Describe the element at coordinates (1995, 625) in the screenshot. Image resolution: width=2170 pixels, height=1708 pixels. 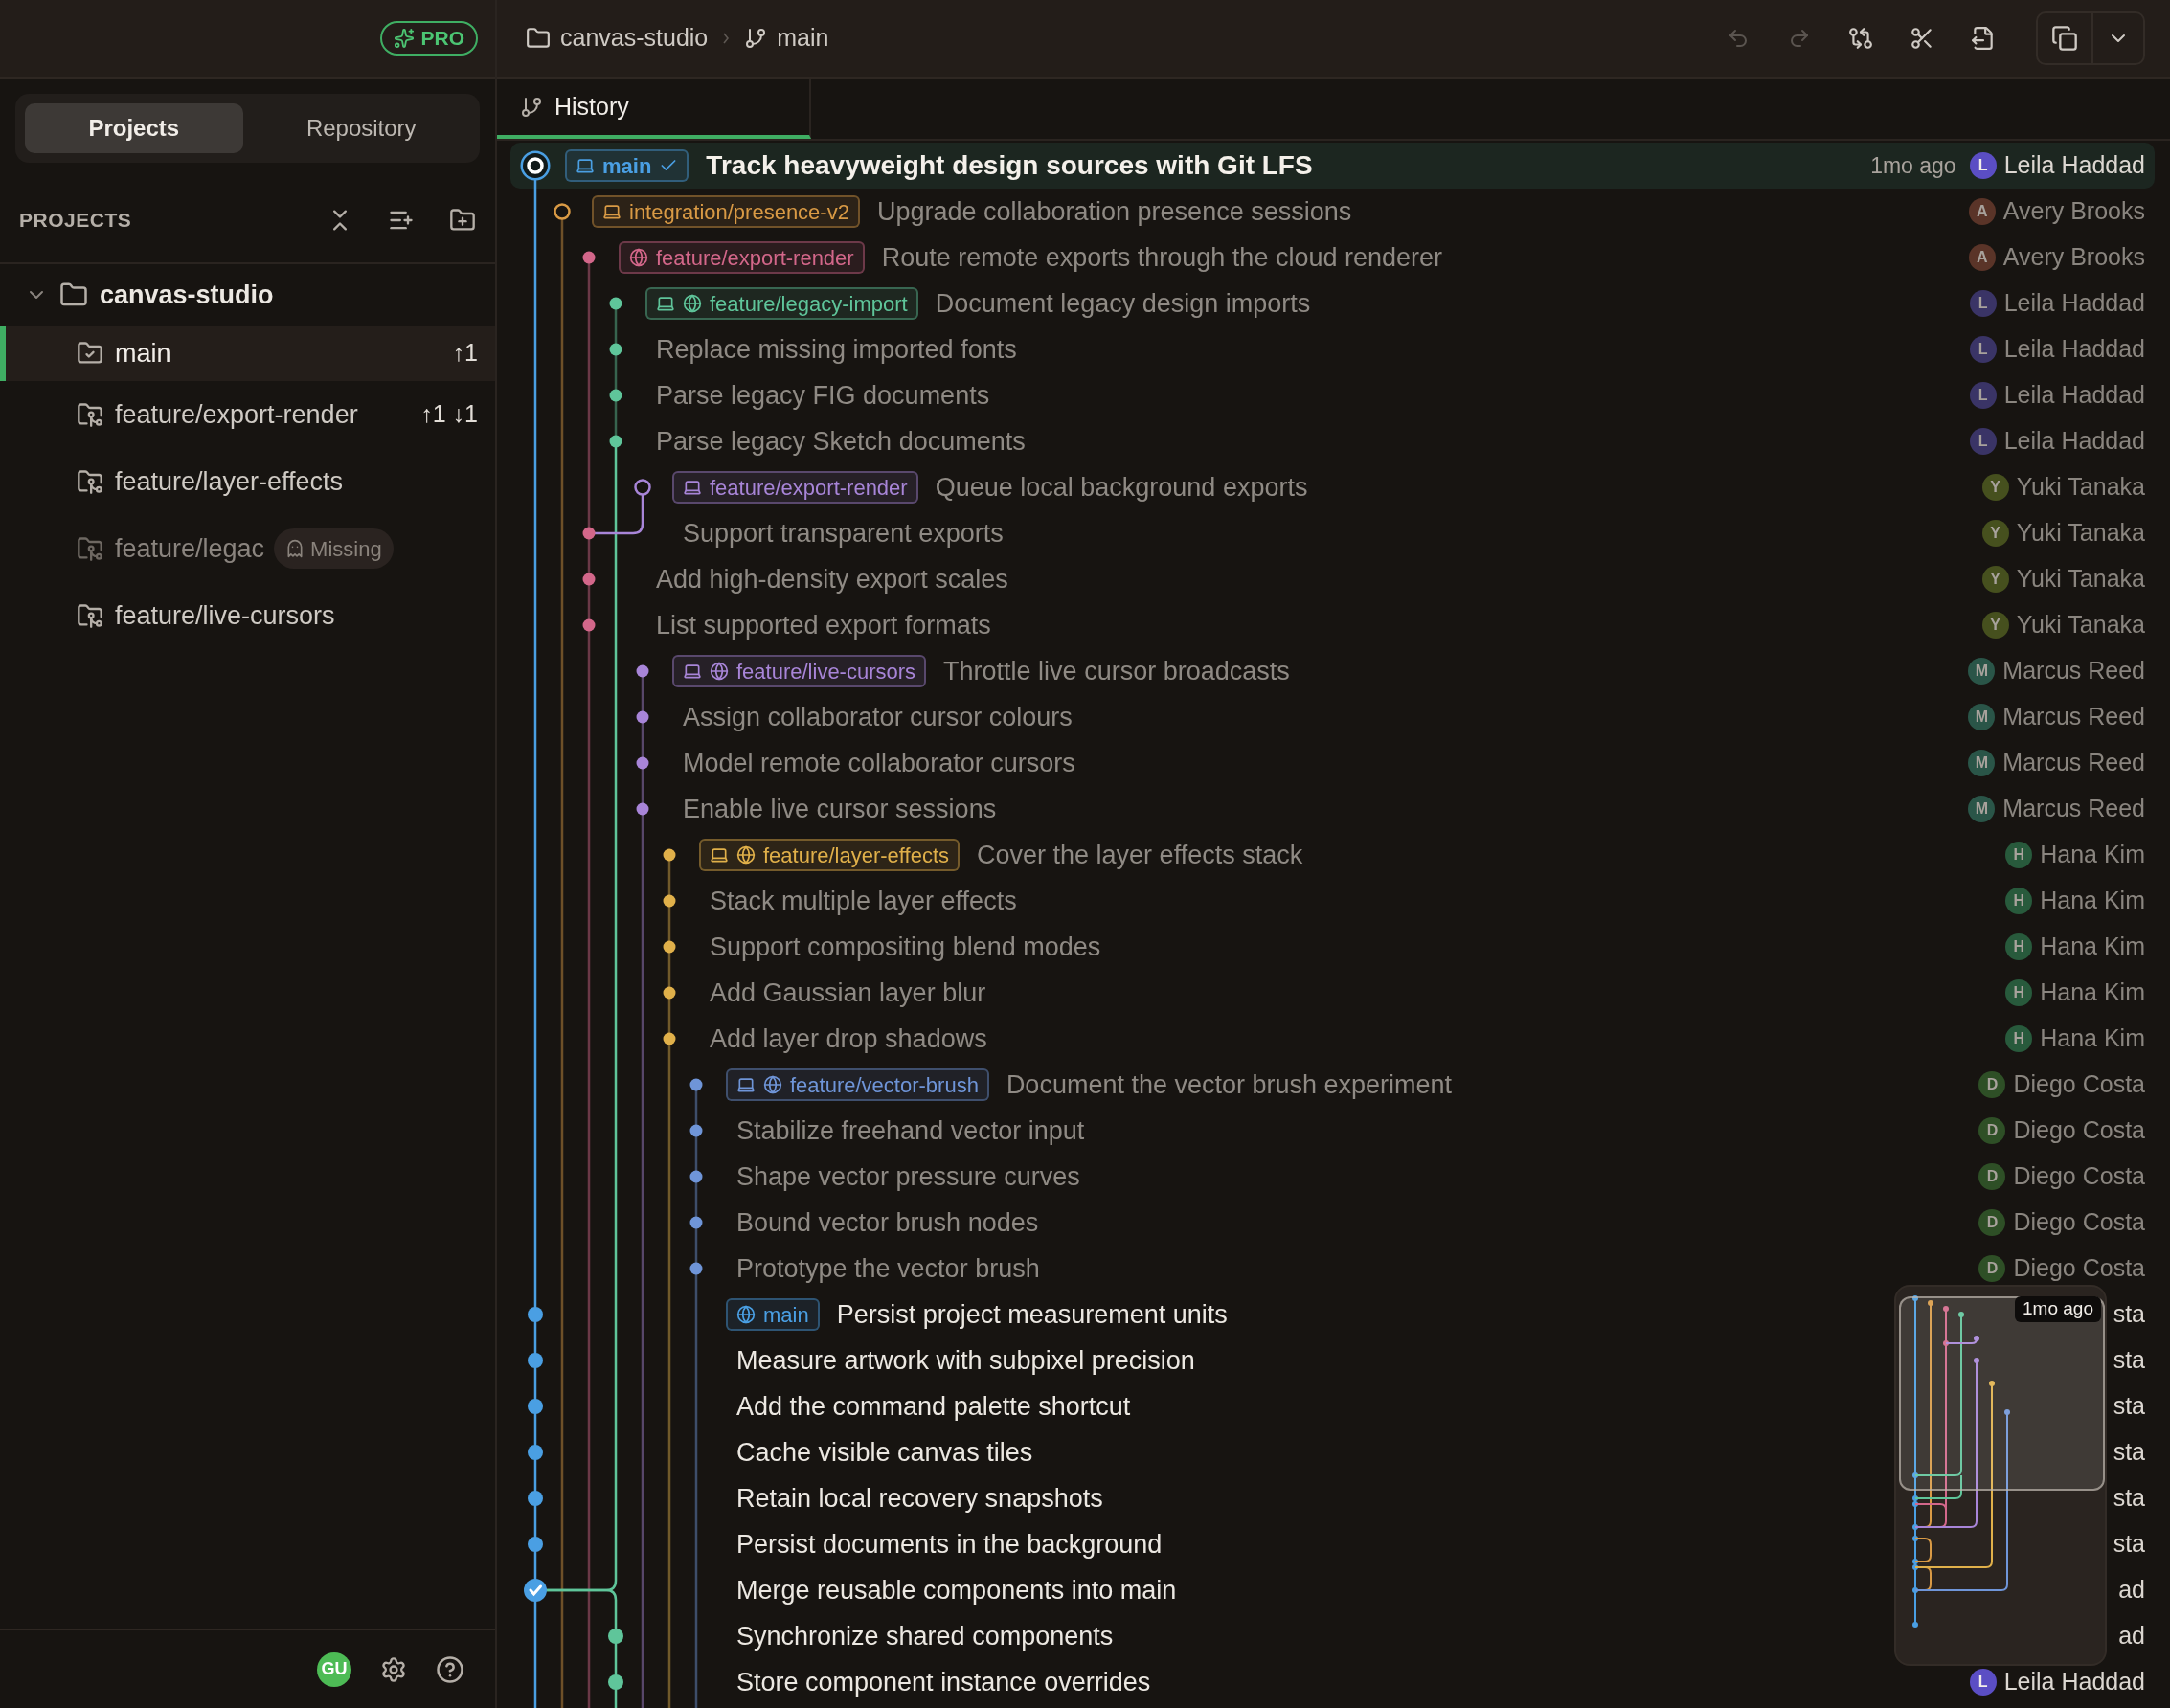
I see `author-avatar: Y` at that location.